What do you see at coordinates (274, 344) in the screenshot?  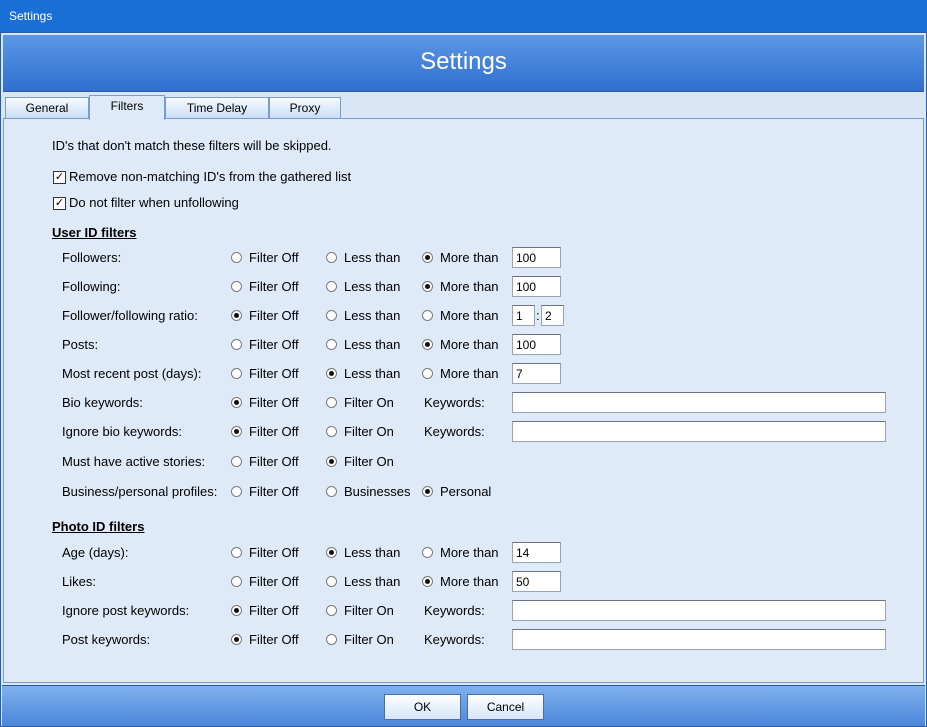 I see `posts-filter-off-label: Filter Off` at bounding box center [274, 344].